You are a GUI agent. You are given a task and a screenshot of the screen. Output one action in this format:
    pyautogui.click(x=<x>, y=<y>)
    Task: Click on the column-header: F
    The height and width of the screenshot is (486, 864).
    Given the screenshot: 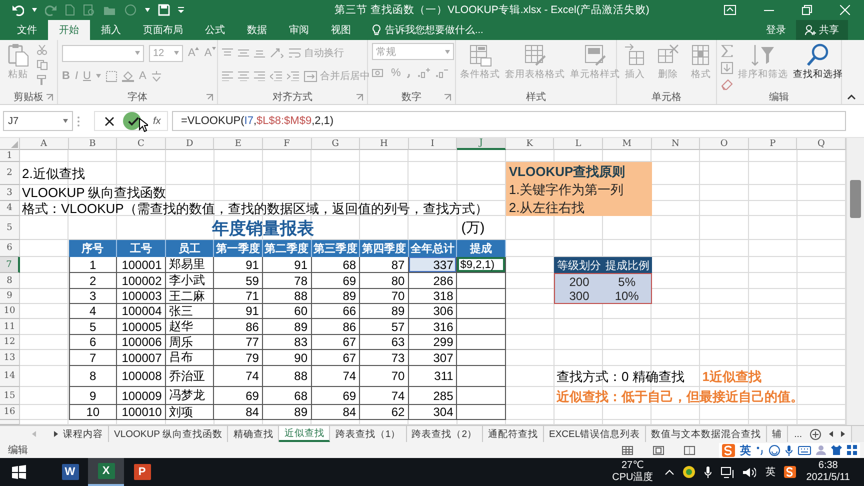 What is the action you would take?
    pyautogui.click(x=287, y=144)
    